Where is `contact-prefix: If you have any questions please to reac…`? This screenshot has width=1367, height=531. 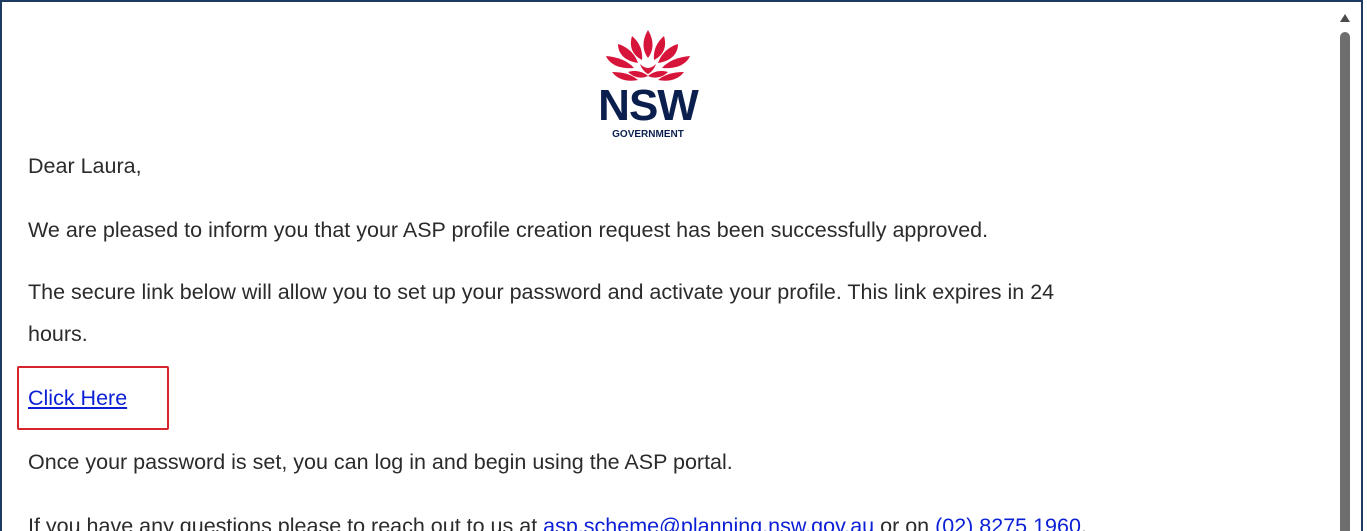
contact-prefix: If you have any questions please to reac… is located at coordinates (286, 522).